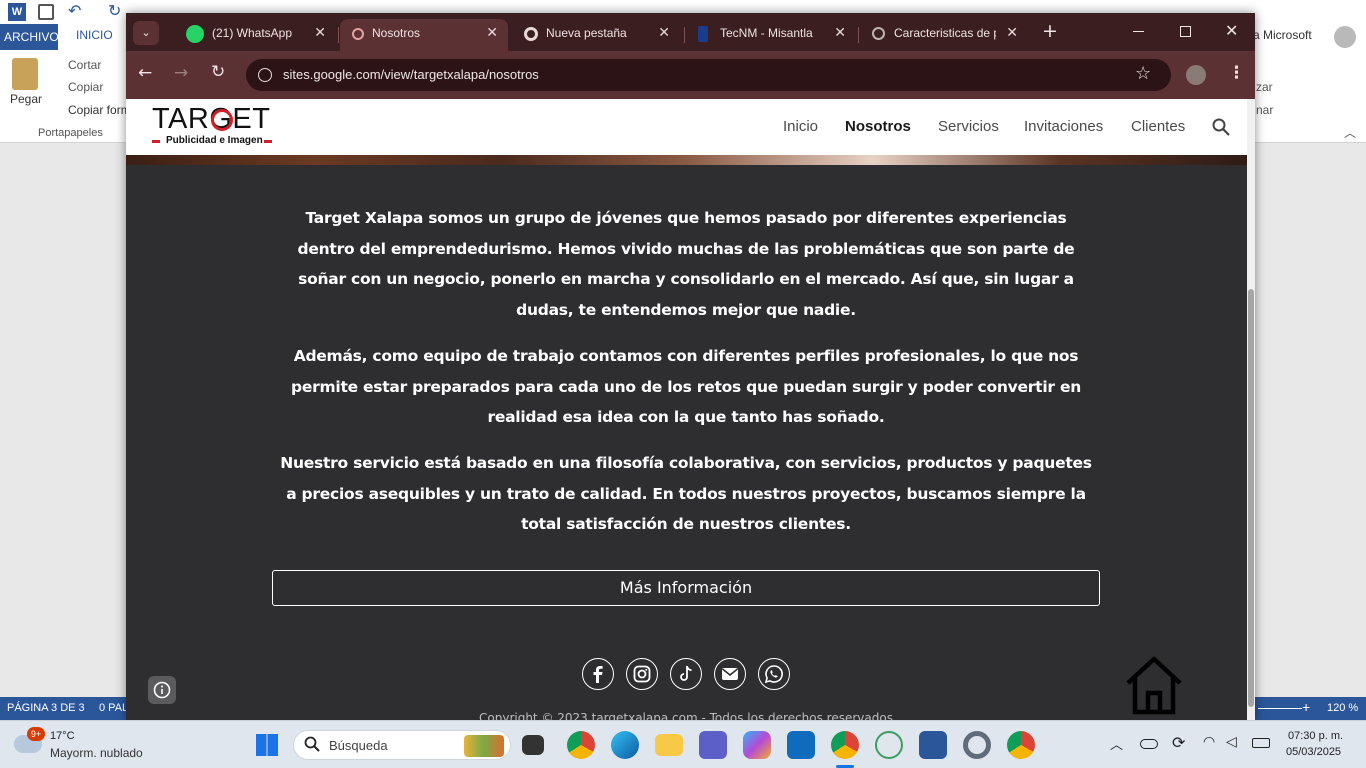  I want to click on nav-inicio: Inicio, so click(800, 126).